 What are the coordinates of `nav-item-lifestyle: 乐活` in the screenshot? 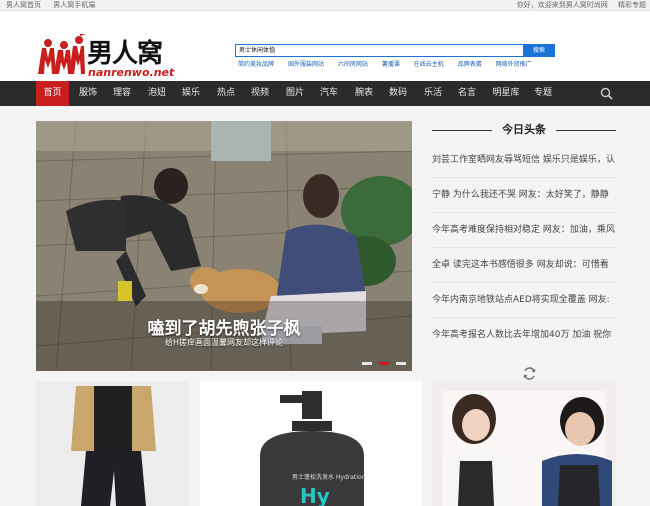 It's located at (433, 93).